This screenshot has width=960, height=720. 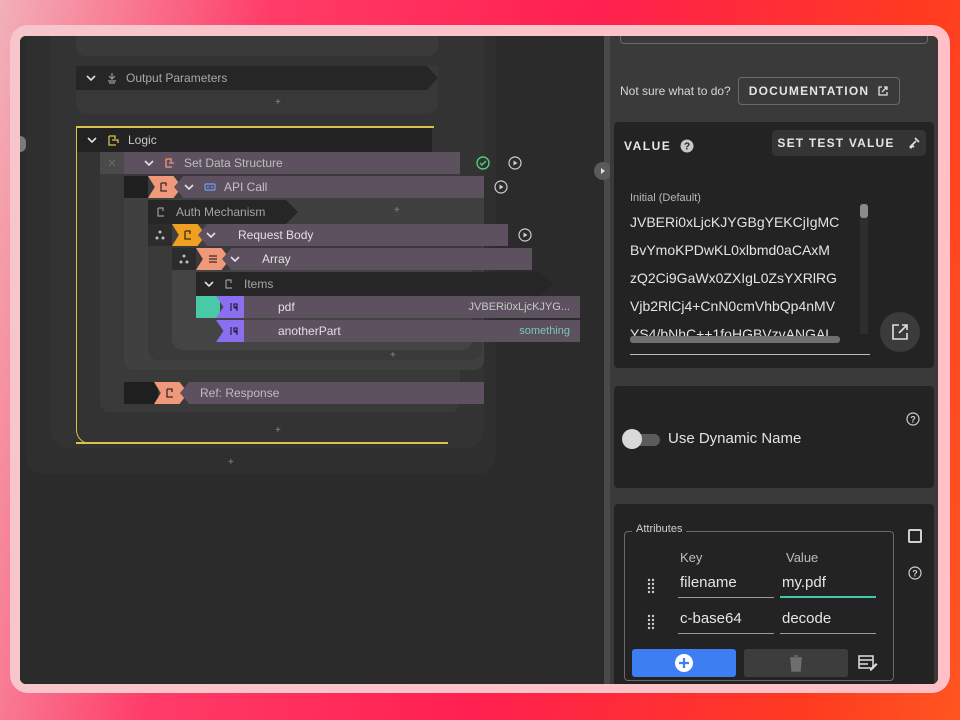 I want to click on help-text: Not sure what to do?, so click(x=675, y=91).